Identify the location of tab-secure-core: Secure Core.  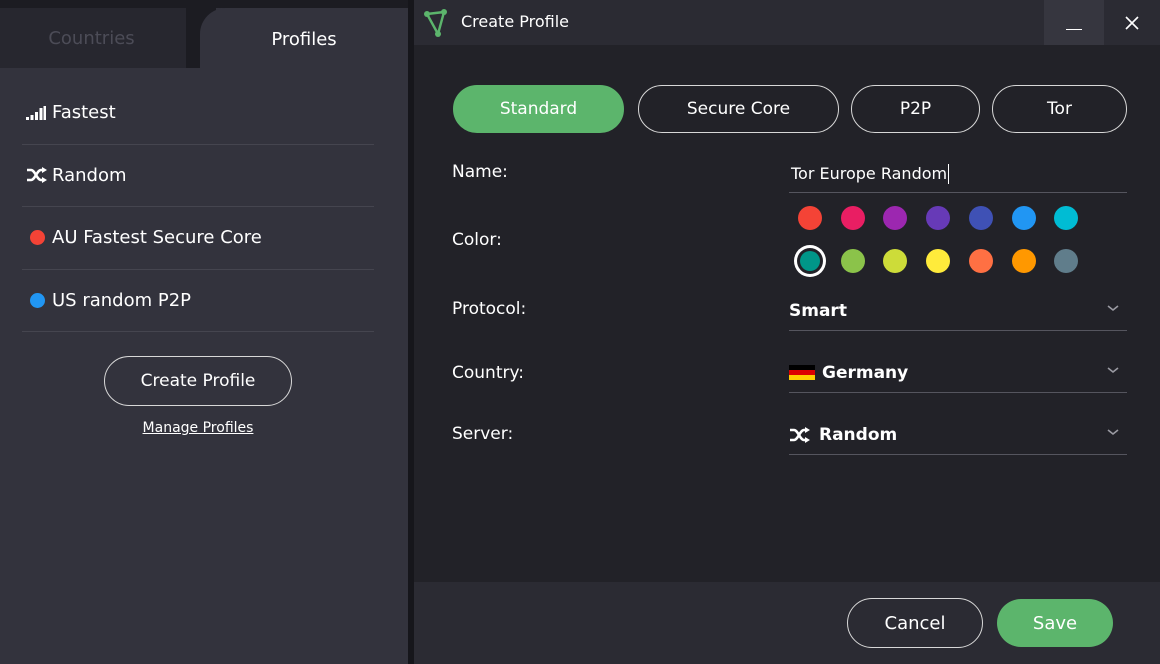
(738, 109).